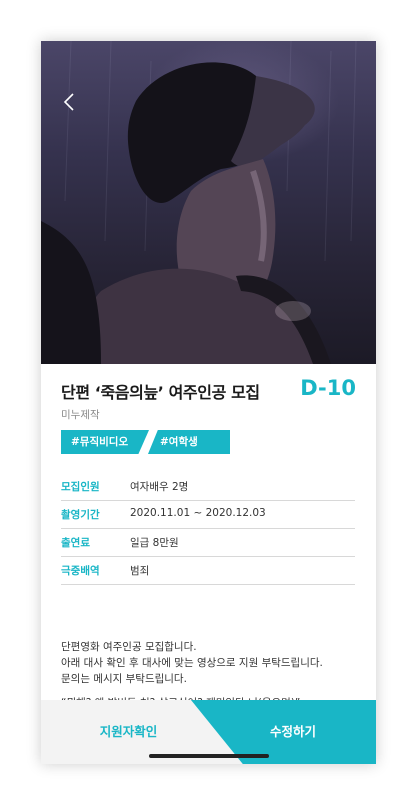  Describe the element at coordinates (129, 647) in the screenshot. I see `description-line: 단편영화 여주인공 모집합니다.` at that location.